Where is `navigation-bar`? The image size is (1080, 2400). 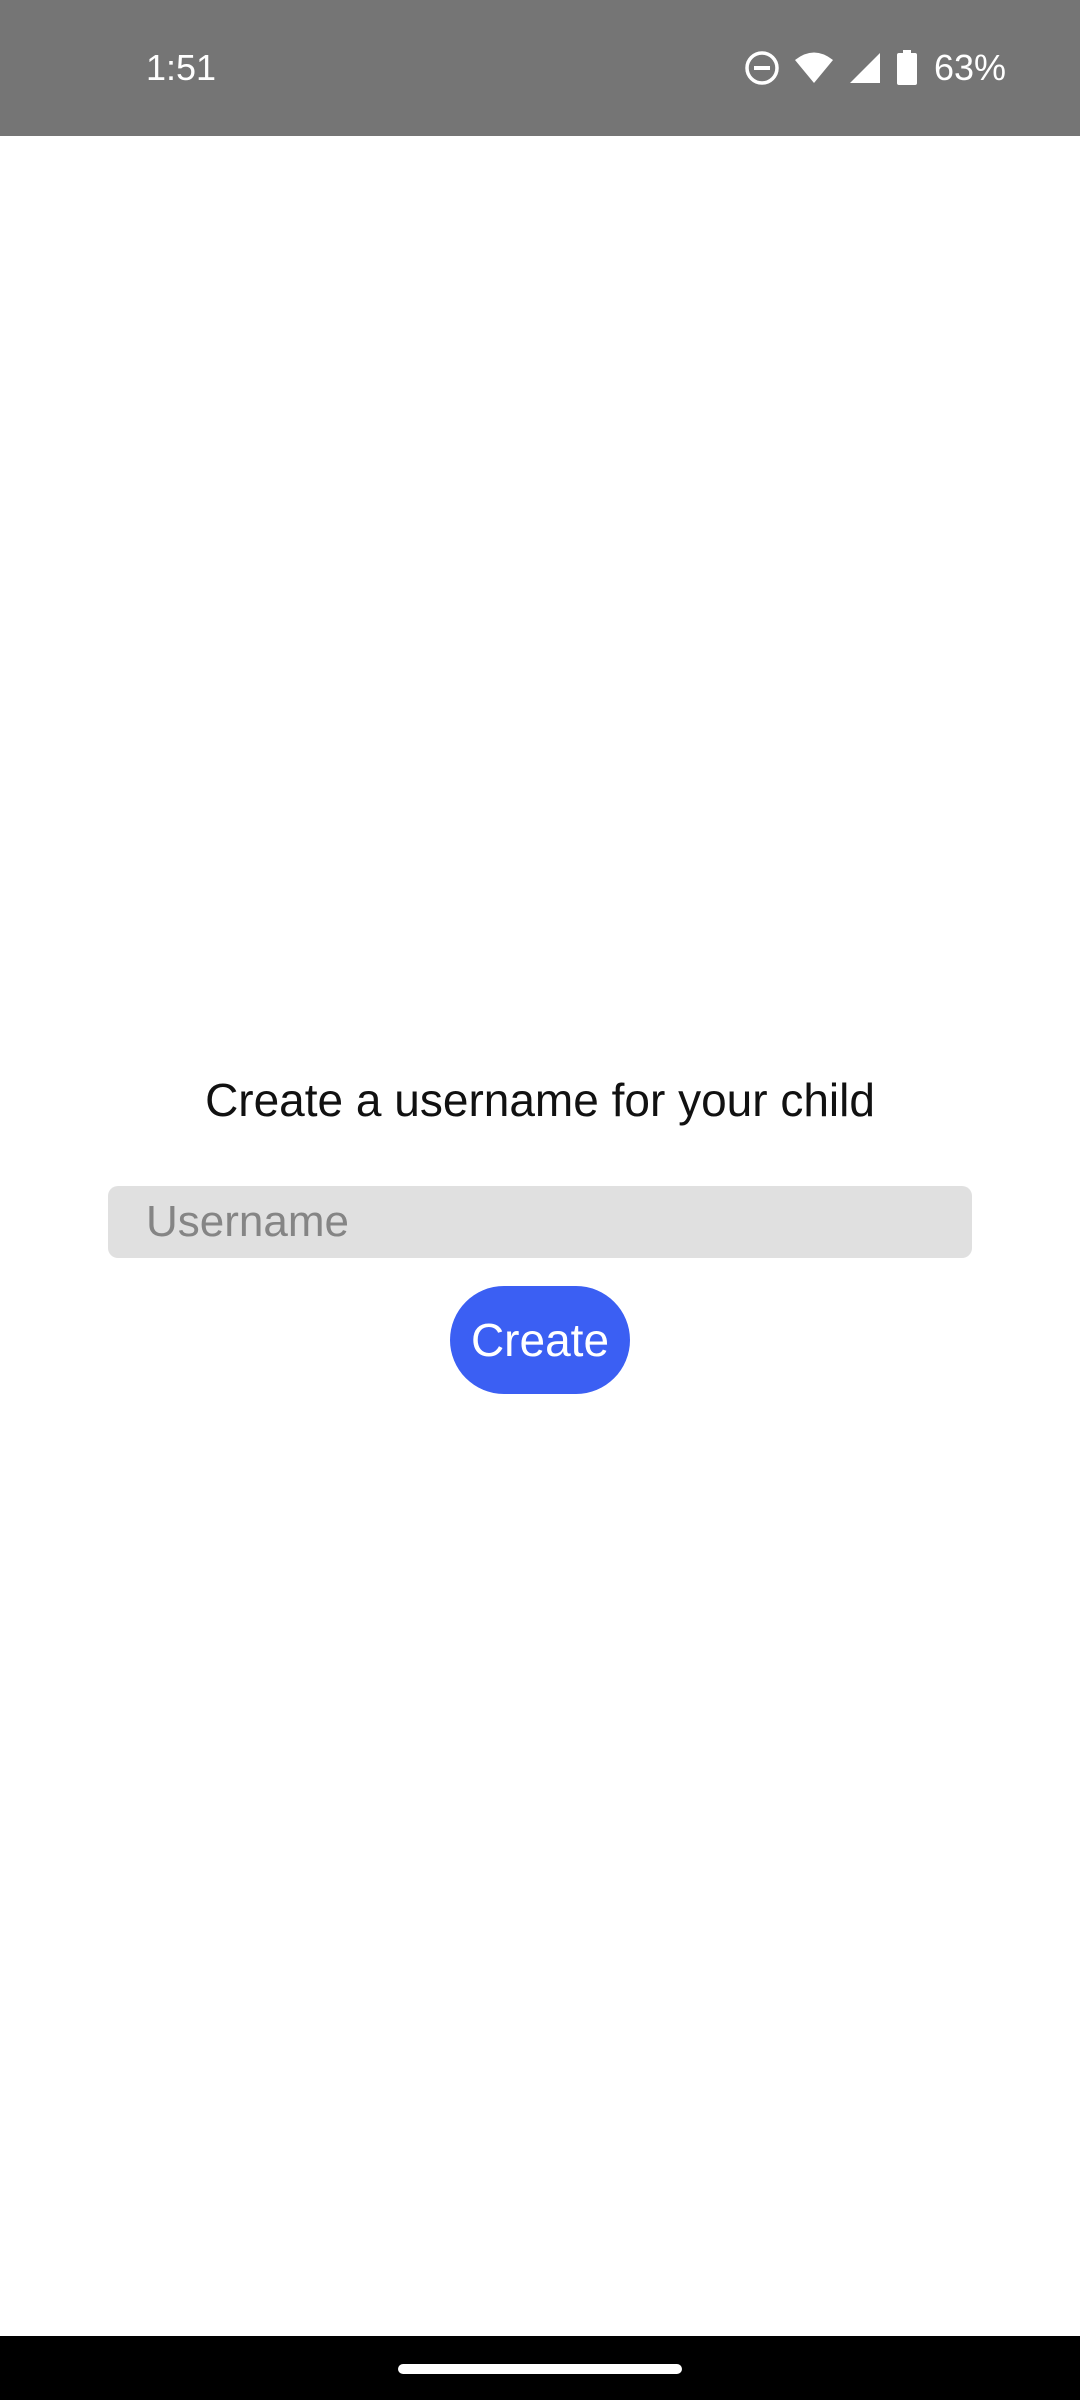
navigation-bar is located at coordinates (540, 2368).